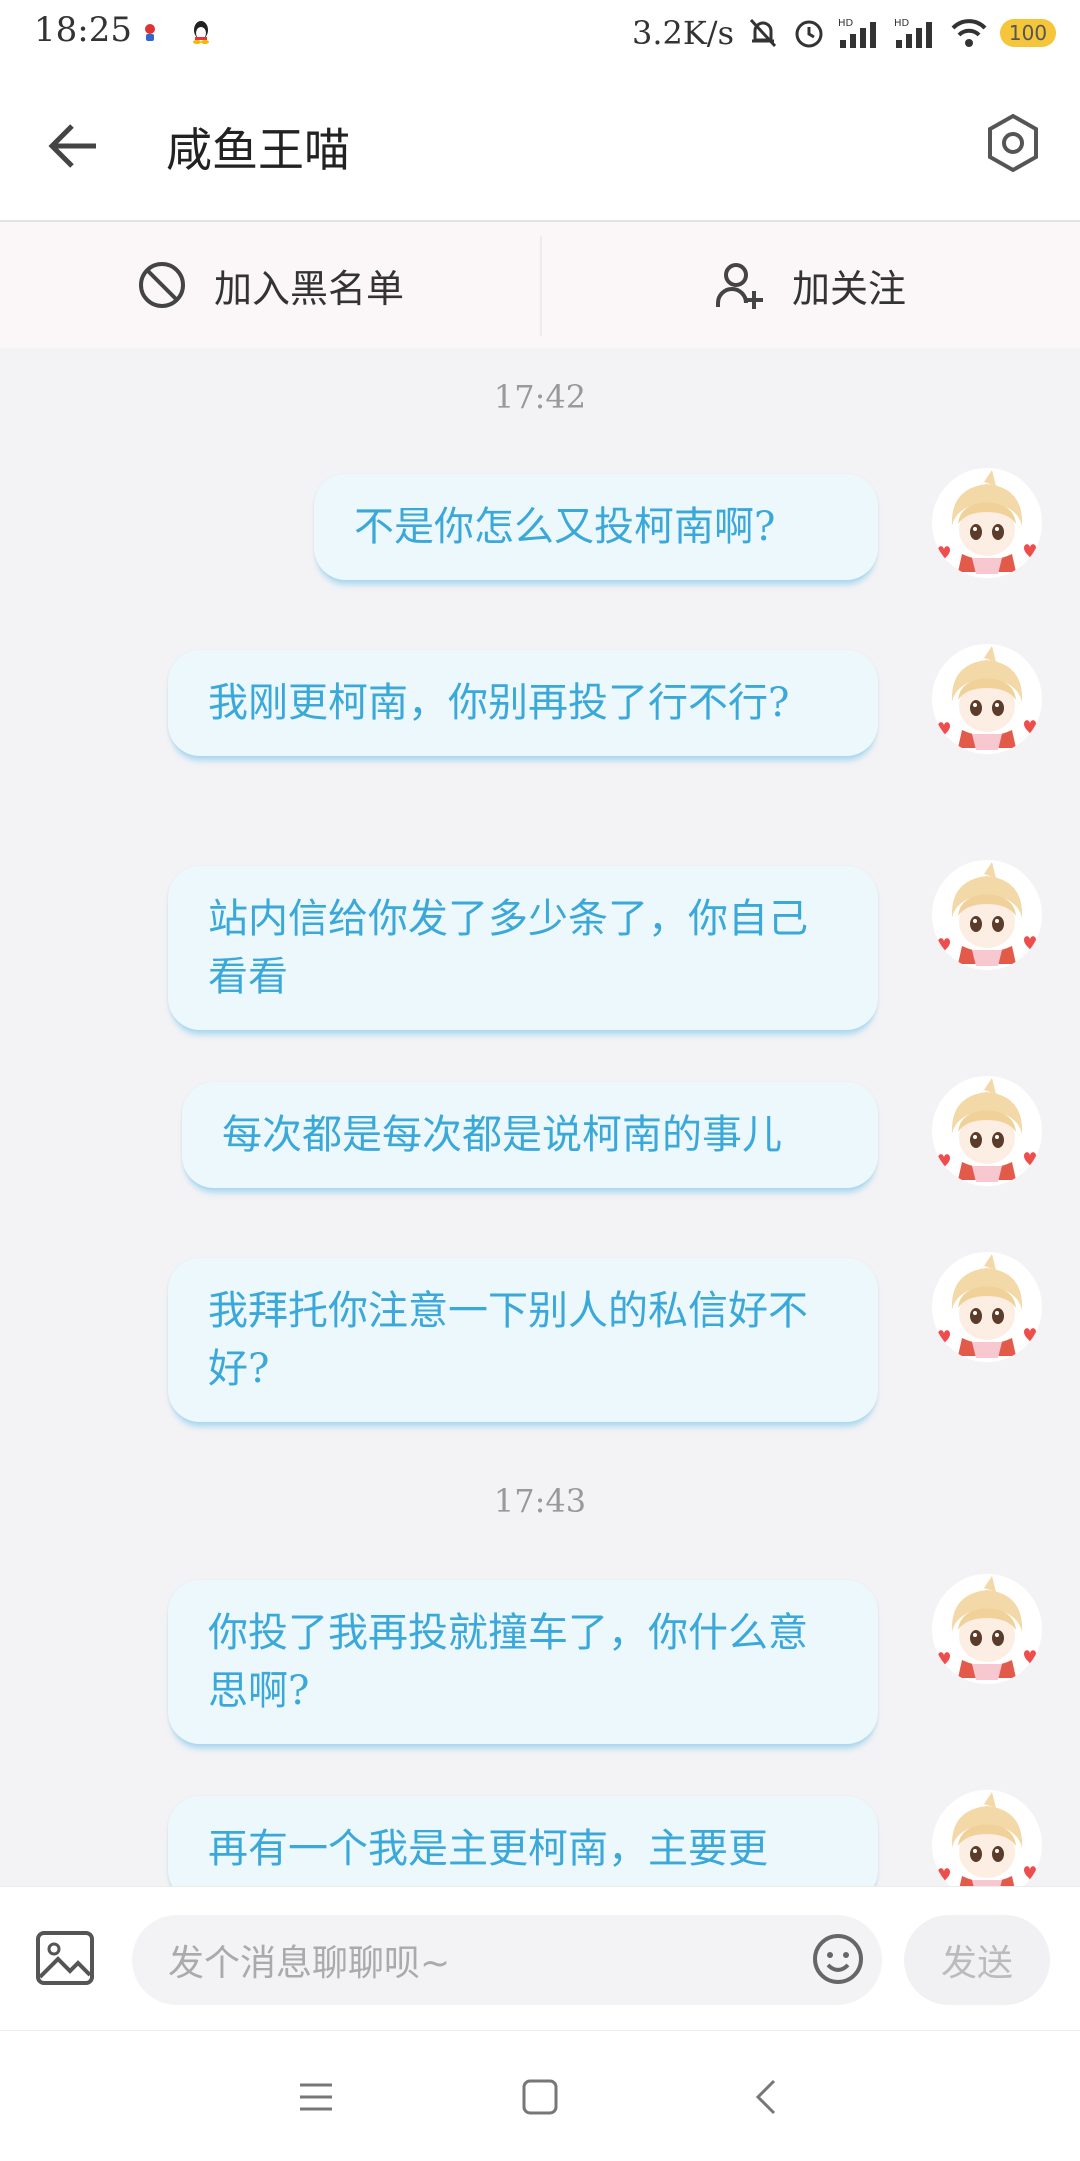 This screenshot has height=2161, width=1080. I want to click on qq-icon, so click(201, 32).